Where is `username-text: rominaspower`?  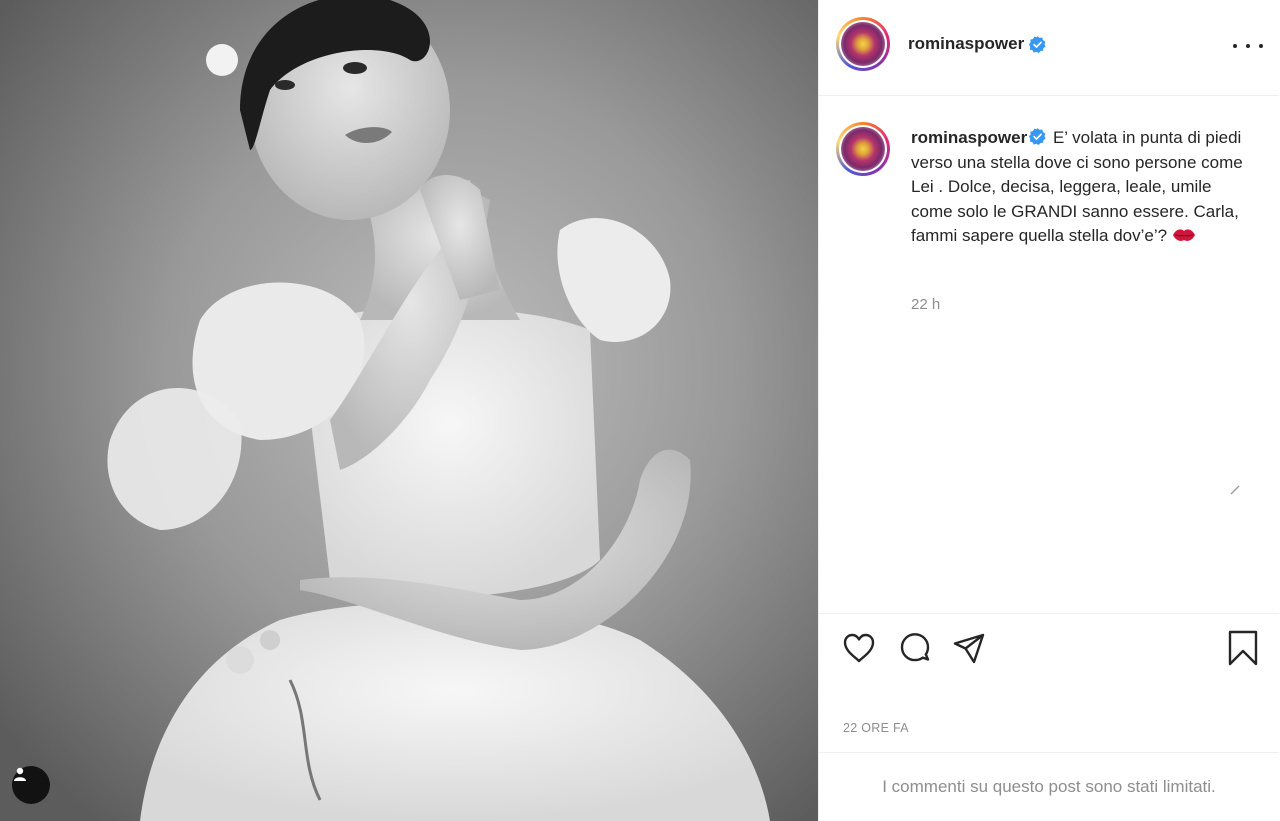
username-text: rominaspower is located at coordinates (966, 44).